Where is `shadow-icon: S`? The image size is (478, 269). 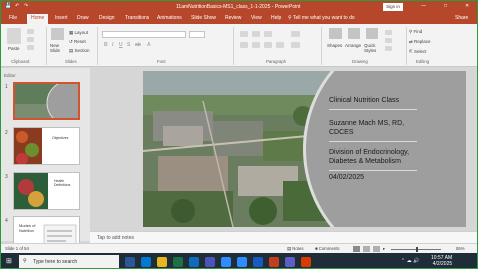 shadow-icon: S is located at coordinates (128, 45).